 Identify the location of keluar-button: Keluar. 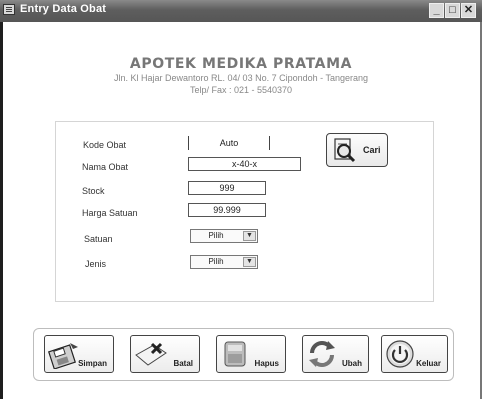
(414, 354).